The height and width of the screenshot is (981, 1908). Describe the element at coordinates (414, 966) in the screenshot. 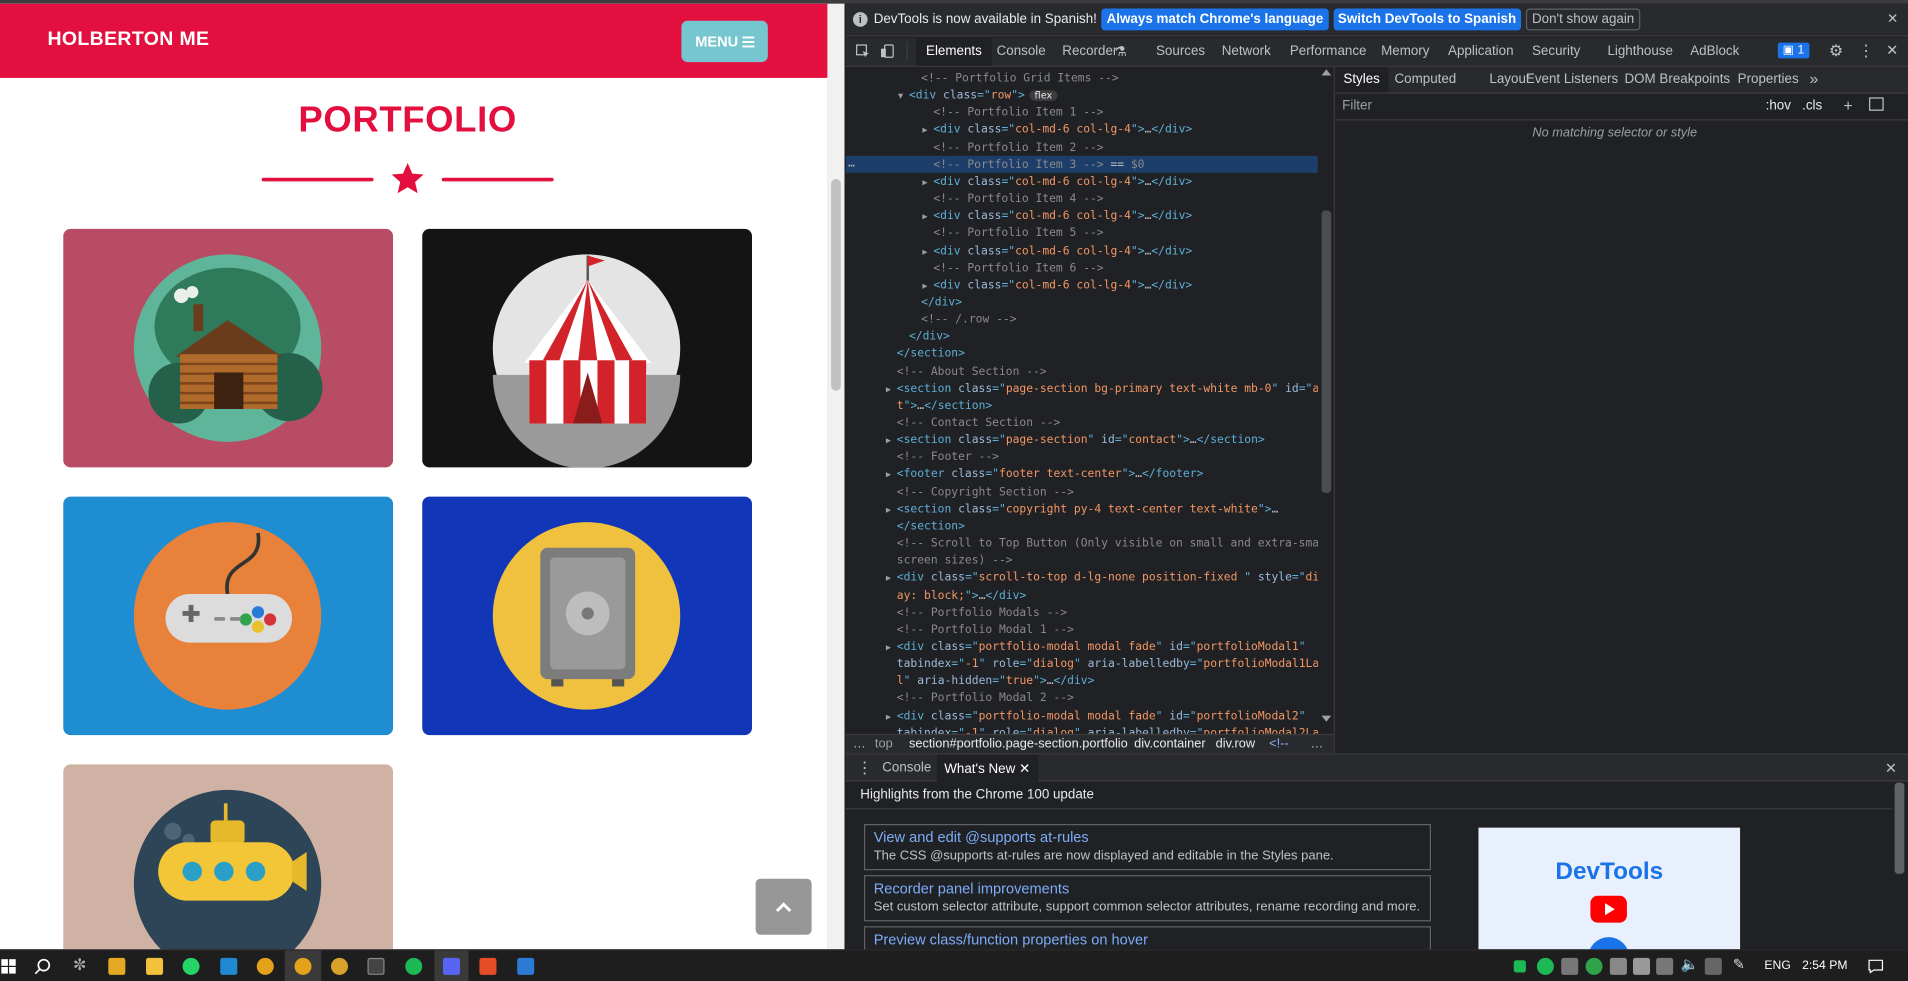

I see `spotify-icon` at that location.